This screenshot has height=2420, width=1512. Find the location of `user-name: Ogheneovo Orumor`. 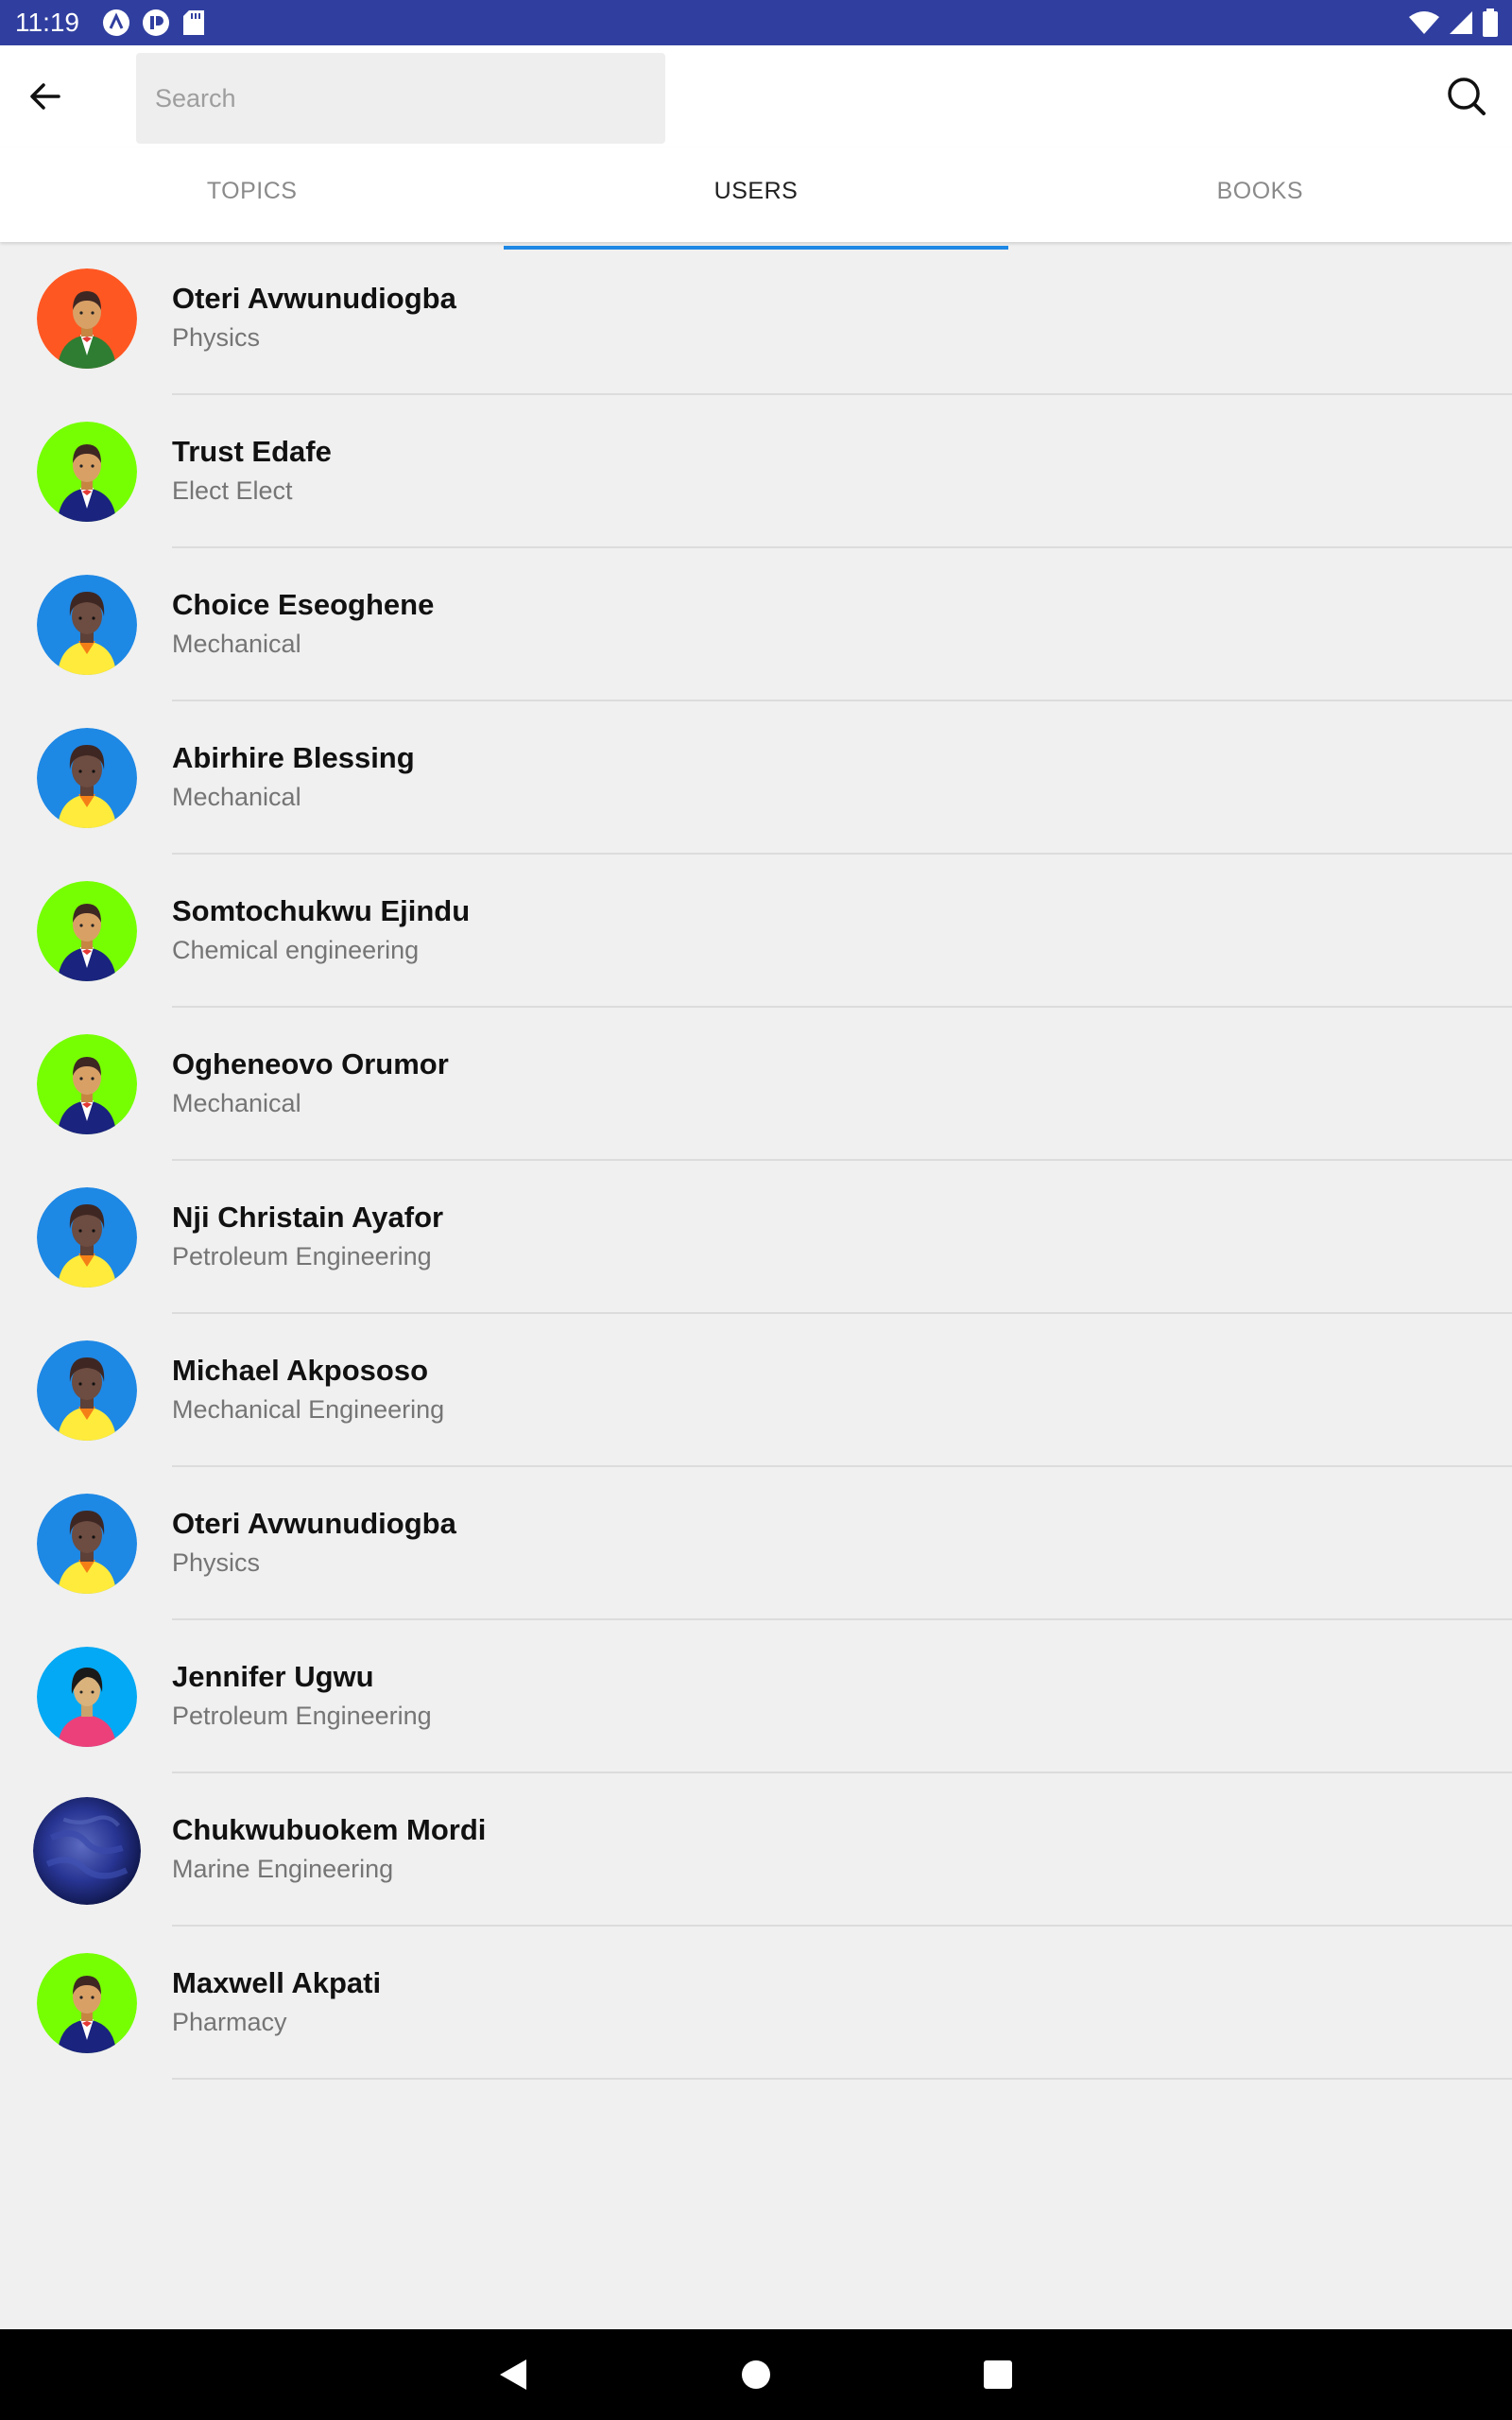

user-name: Ogheneovo Orumor is located at coordinates (310, 1063).